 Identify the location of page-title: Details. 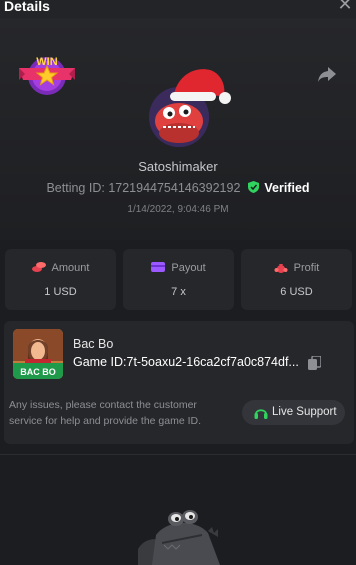
(27, 7).